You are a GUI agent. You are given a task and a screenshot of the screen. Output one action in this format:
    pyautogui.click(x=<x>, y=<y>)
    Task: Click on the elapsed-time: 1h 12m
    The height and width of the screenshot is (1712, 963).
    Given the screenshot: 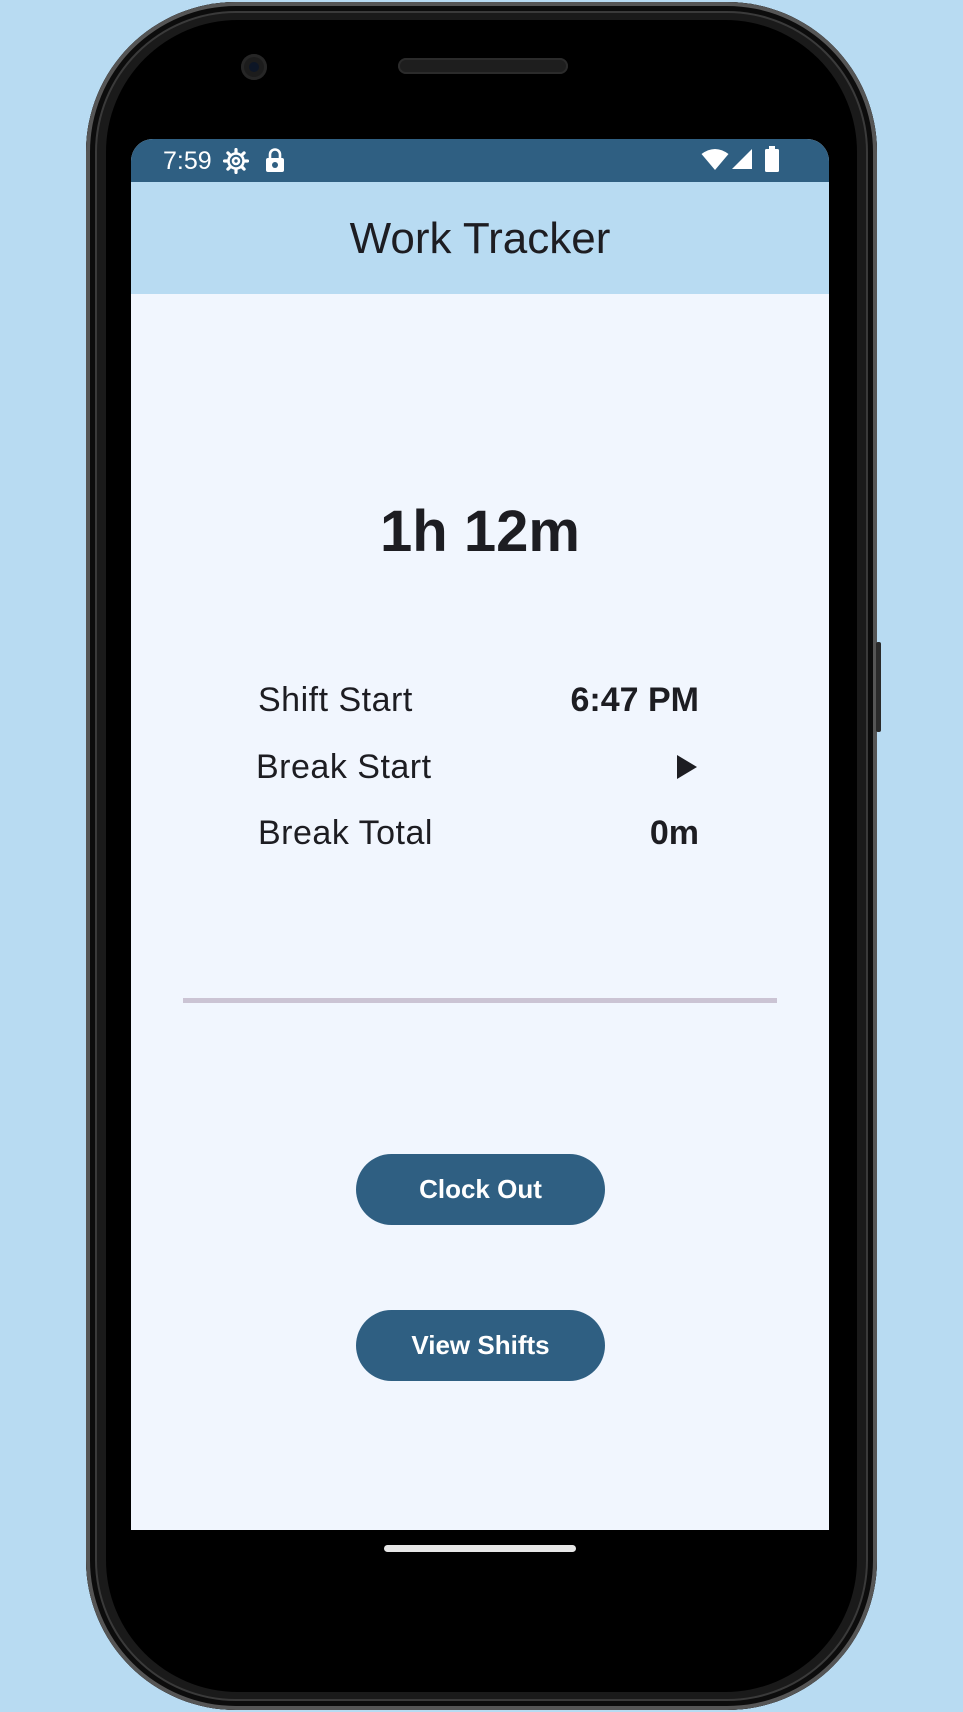 What is the action you would take?
    pyautogui.click(x=480, y=531)
    